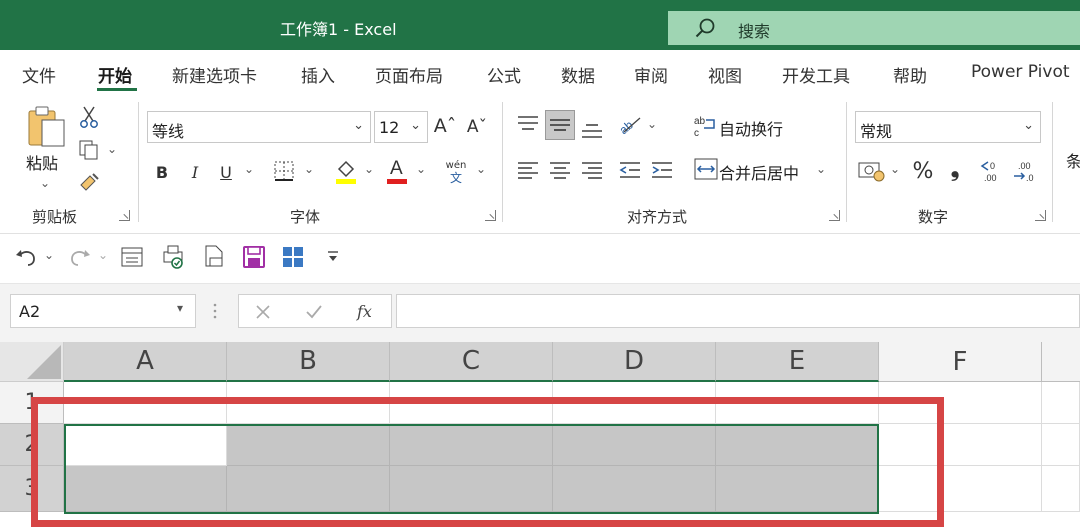  Describe the element at coordinates (254, 257) in the screenshot. I see `save-icon` at that location.